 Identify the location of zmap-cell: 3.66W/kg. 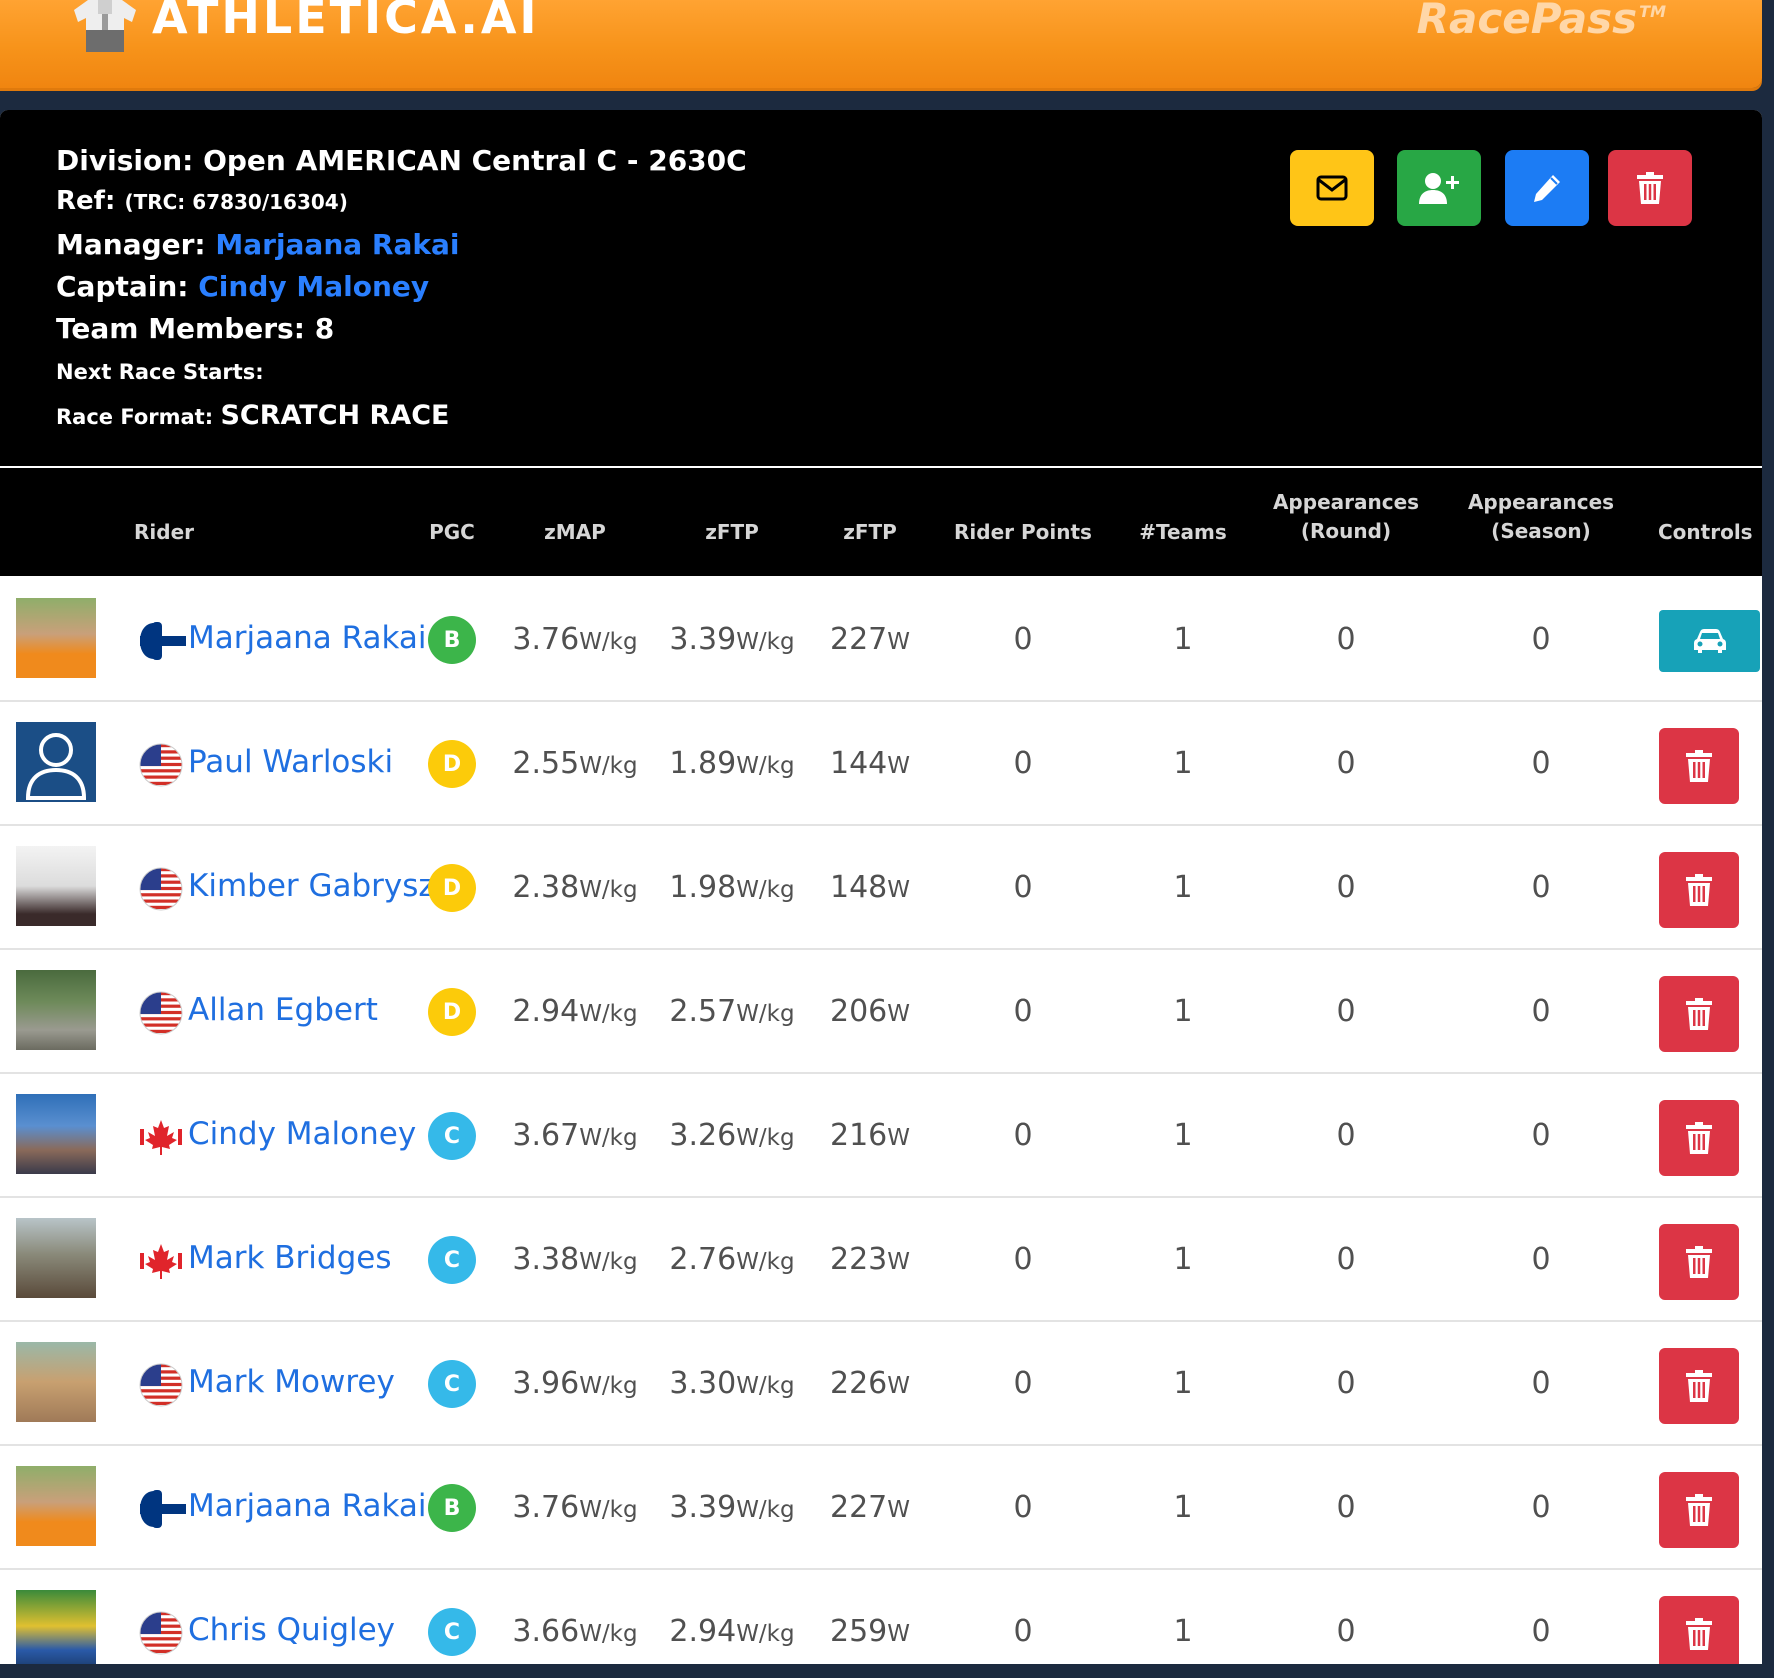
(575, 1631).